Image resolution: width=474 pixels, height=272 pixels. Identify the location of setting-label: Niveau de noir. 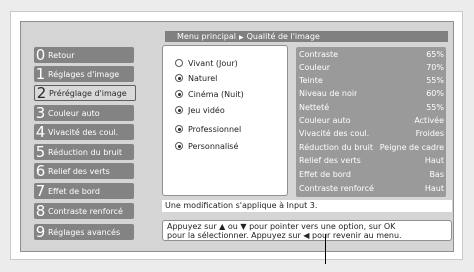
(328, 93).